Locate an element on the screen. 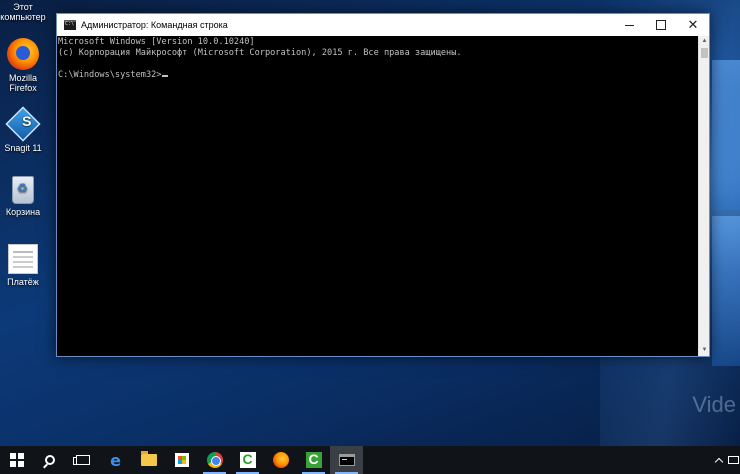 Image resolution: width=740 pixels, height=474 pixels. taskbar-file-explorer is located at coordinates (148, 460).